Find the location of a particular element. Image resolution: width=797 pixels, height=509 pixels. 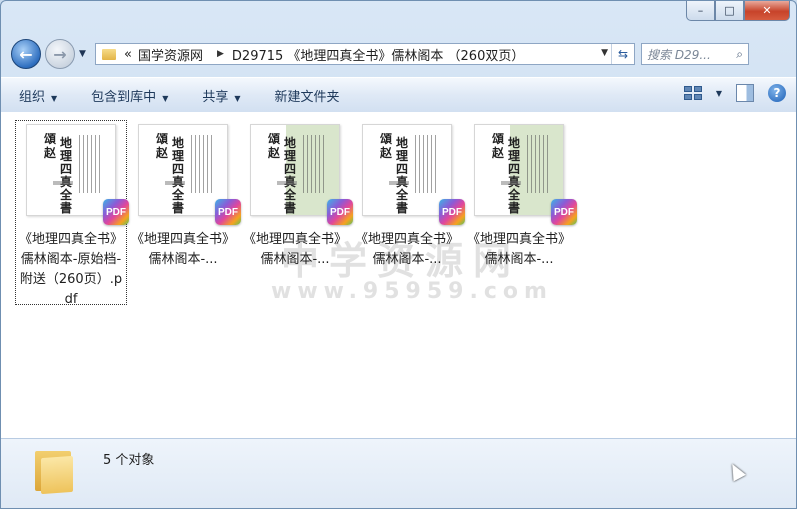

file-item: 頌赵地理四真全書PDF《地理四真全书》儒林阁本-原始档-附送（260页）.pdf is located at coordinates (72, 213).